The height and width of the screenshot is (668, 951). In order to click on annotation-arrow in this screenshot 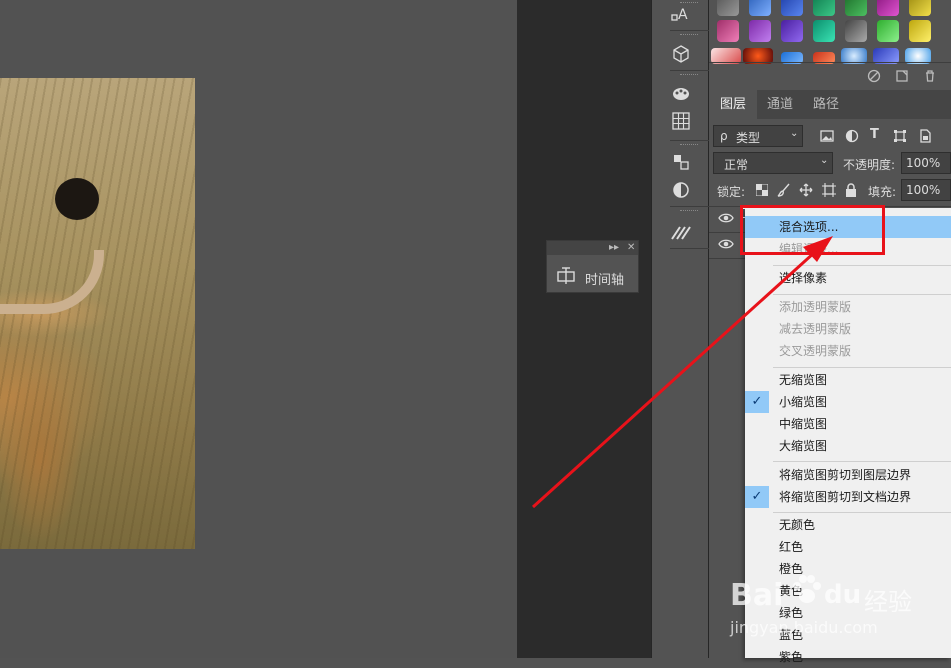, I will do `click(682, 372)`.